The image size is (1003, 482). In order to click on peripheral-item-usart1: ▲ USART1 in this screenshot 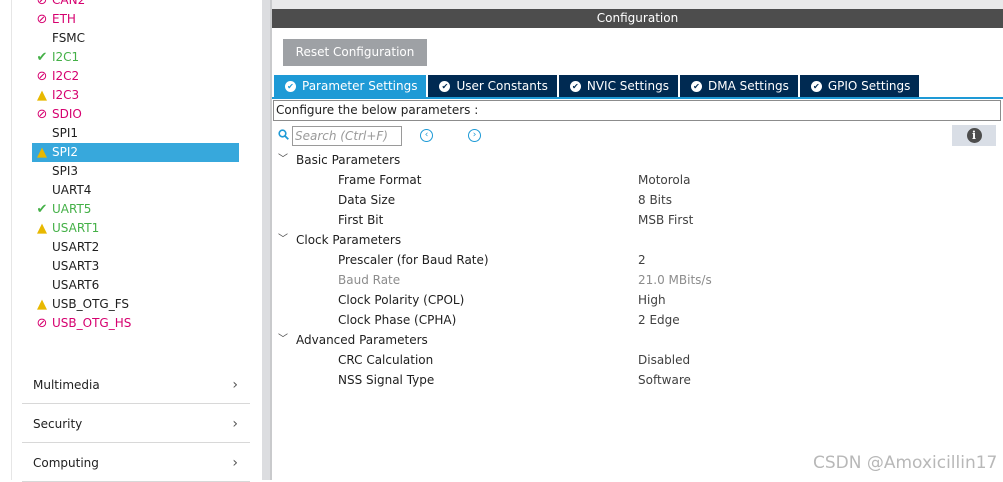, I will do `click(135, 228)`.